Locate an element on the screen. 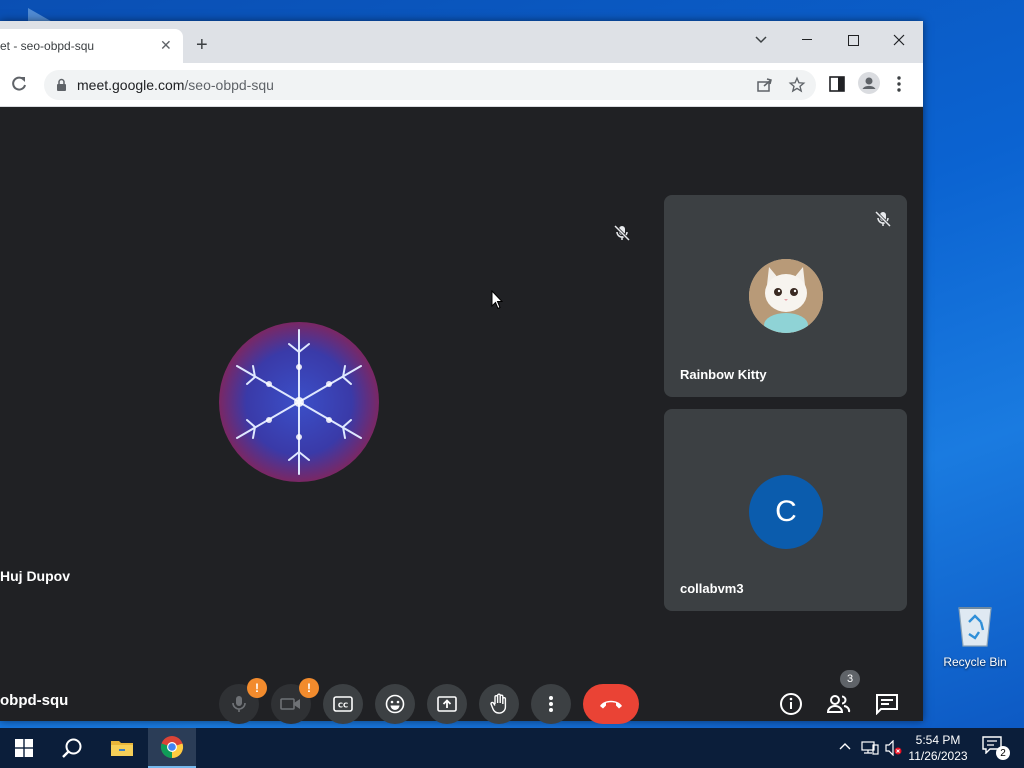 The height and width of the screenshot is (768, 1024). people-count-badge: 3 is located at coordinates (850, 679).